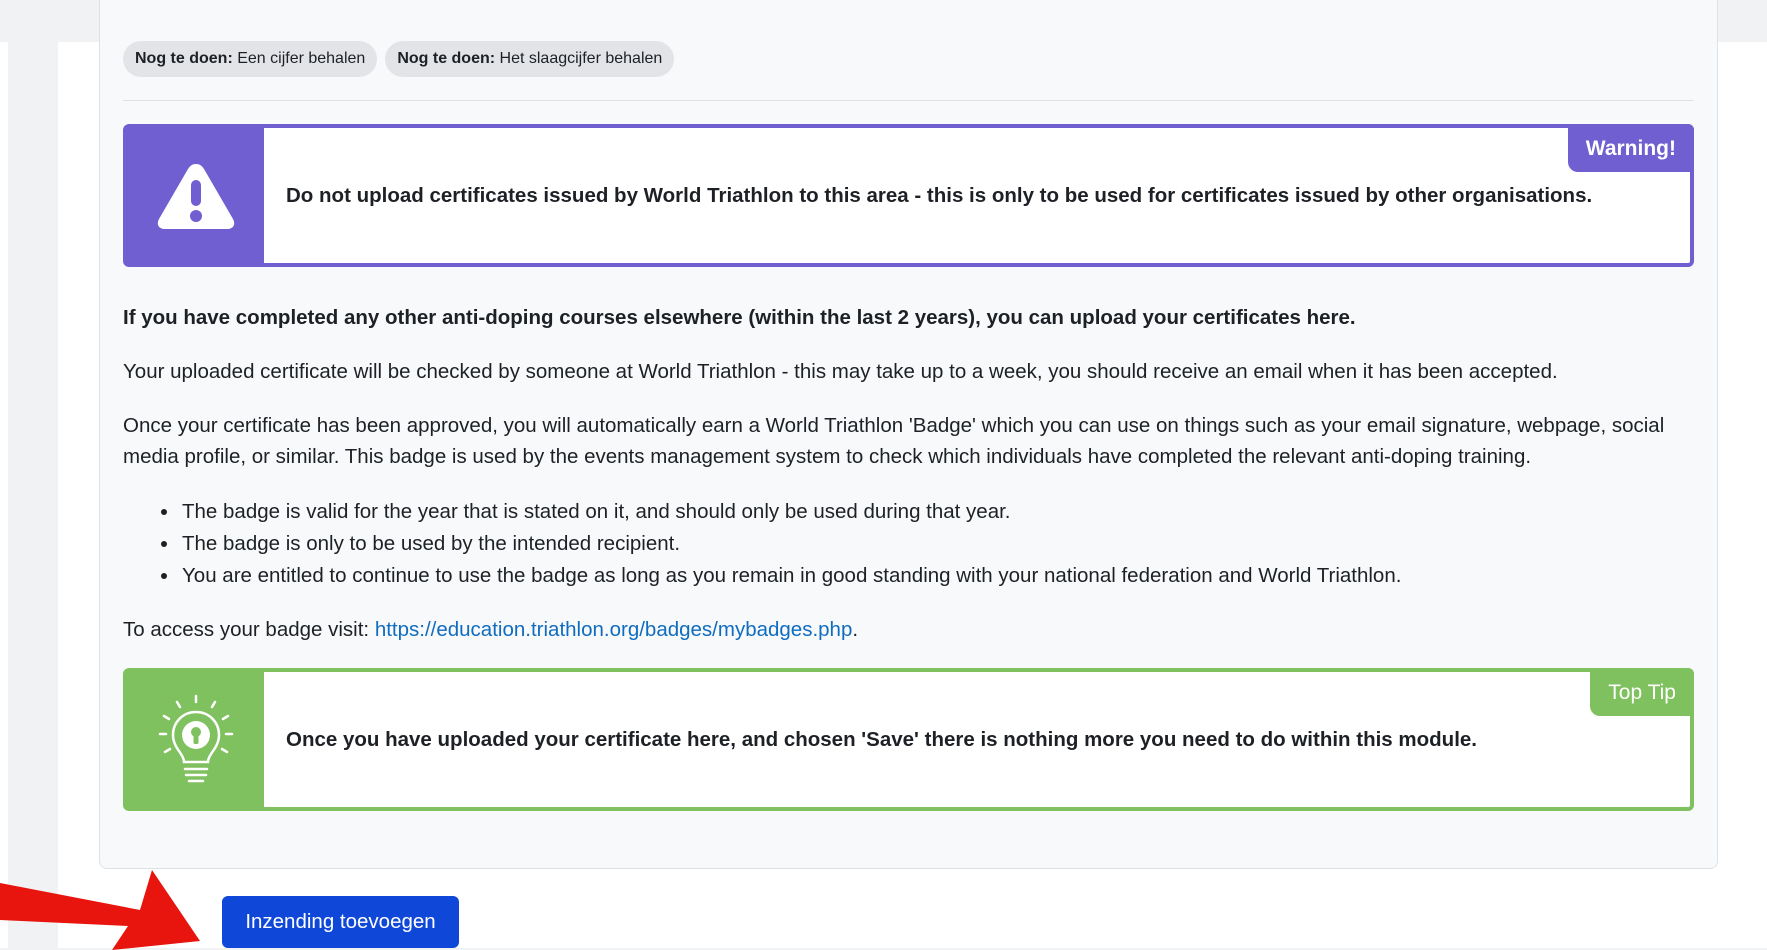 The image size is (1767, 950). I want to click on lightbulb-icon, so click(195, 738).